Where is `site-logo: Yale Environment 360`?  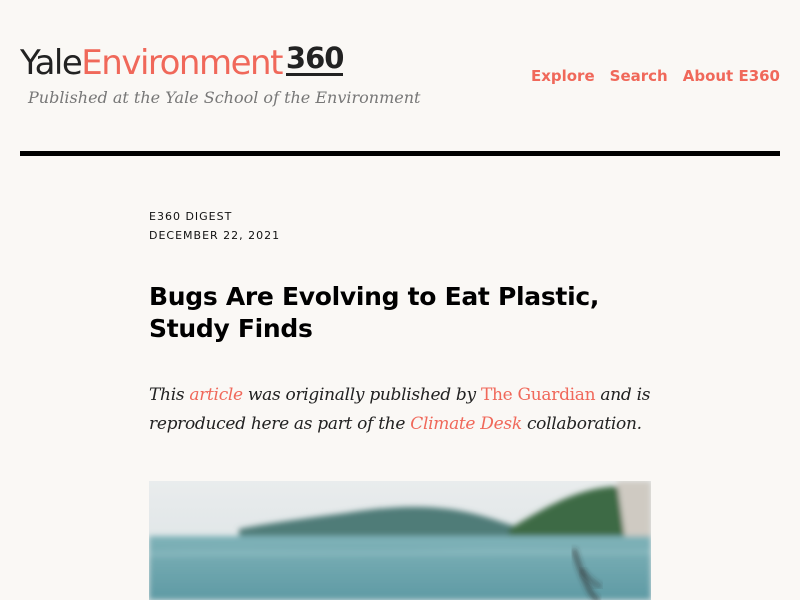 site-logo: Yale Environment 360 is located at coordinates (182, 59).